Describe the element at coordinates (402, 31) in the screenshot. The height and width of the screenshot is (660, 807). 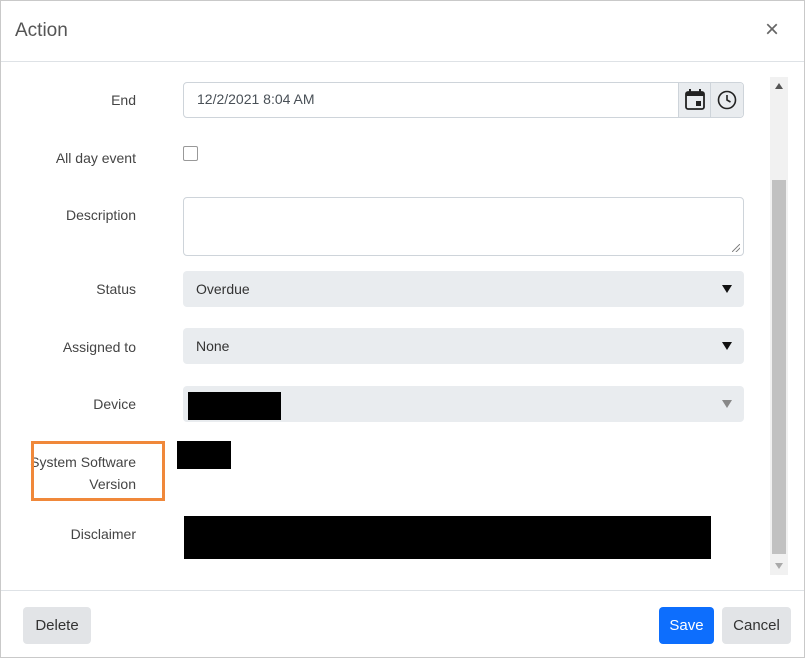
I see `dialog-header: Action ×` at that location.